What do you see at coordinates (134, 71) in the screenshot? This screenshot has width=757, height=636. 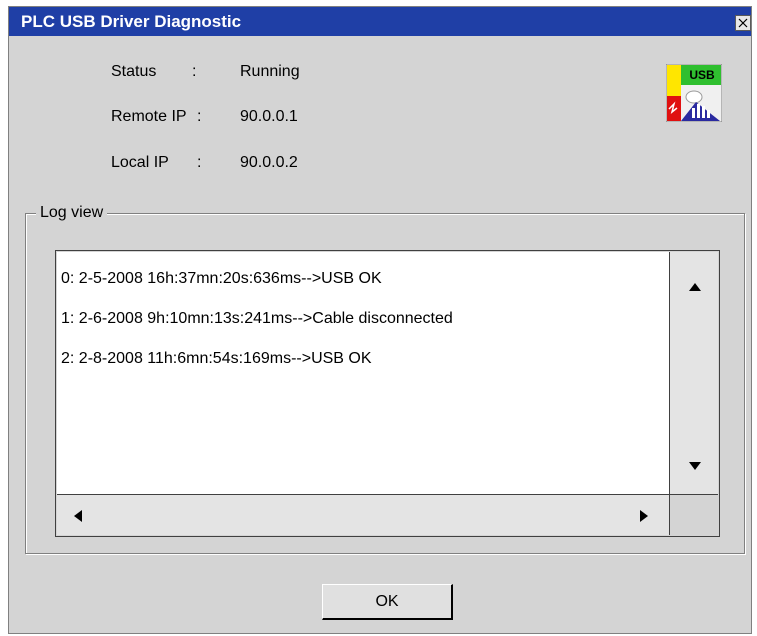 I see `status-label: Status` at bounding box center [134, 71].